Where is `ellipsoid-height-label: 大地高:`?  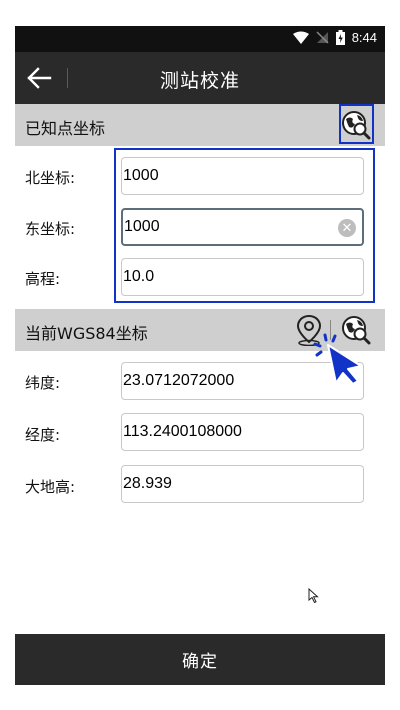
ellipsoid-height-label: 大地高: is located at coordinates (50, 487).